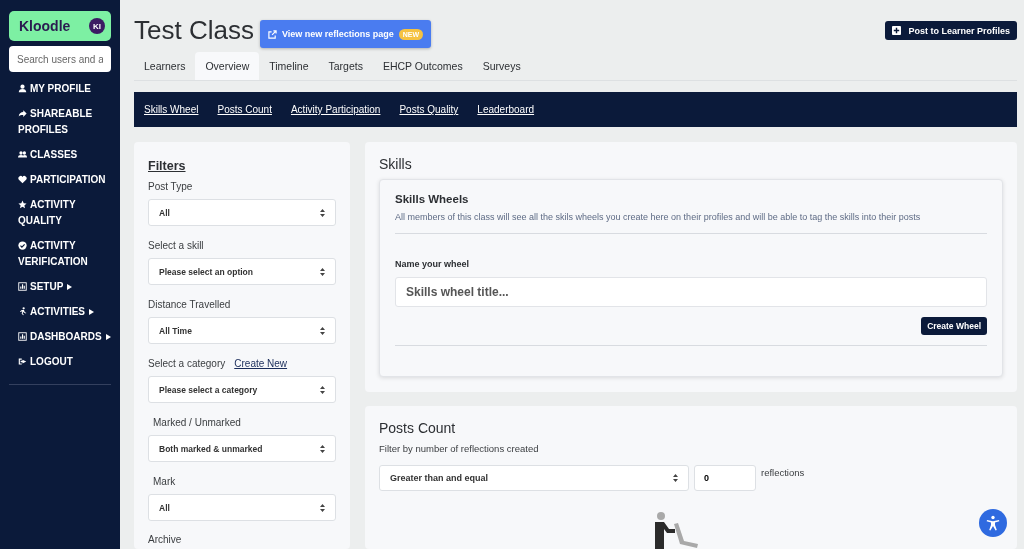  I want to click on search-field: Search users and a, so click(60, 59).